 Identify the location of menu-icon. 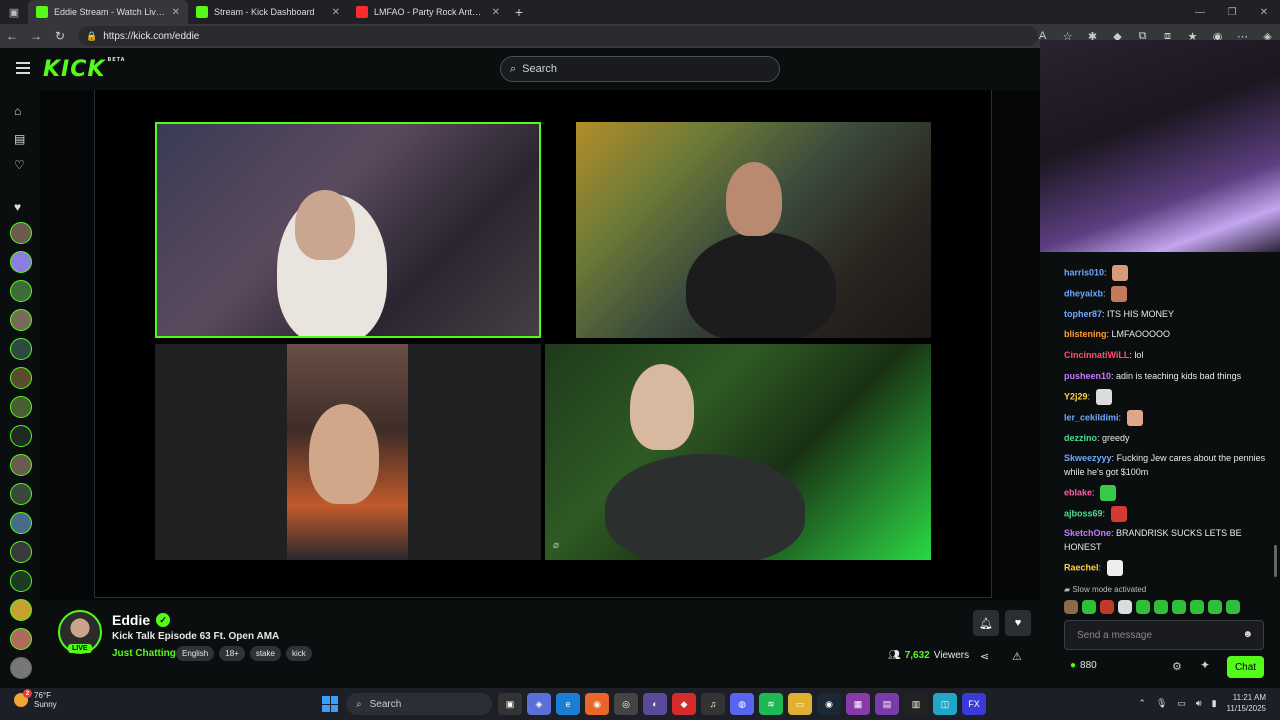
(23, 68).